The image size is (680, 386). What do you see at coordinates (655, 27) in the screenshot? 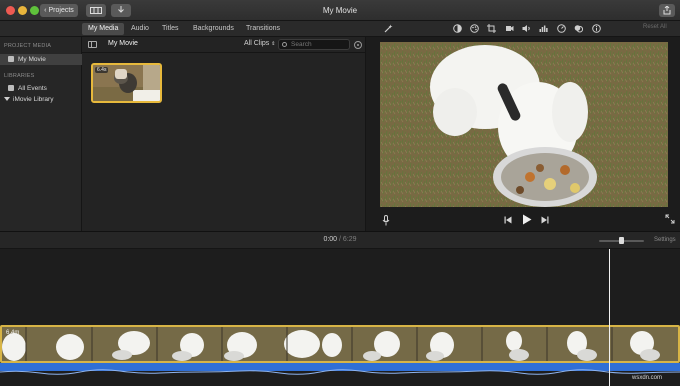
I see `reset-all-button: Reset All` at bounding box center [655, 27].